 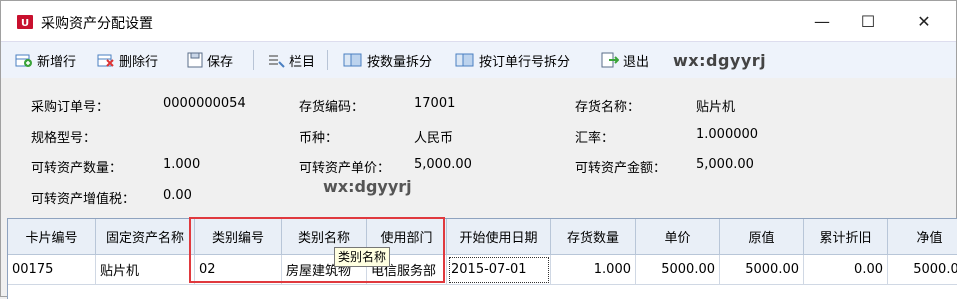 What do you see at coordinates (319, 138) in the screenshot?
I see `currency-label: 币种：` at bounding box center [319, 138].